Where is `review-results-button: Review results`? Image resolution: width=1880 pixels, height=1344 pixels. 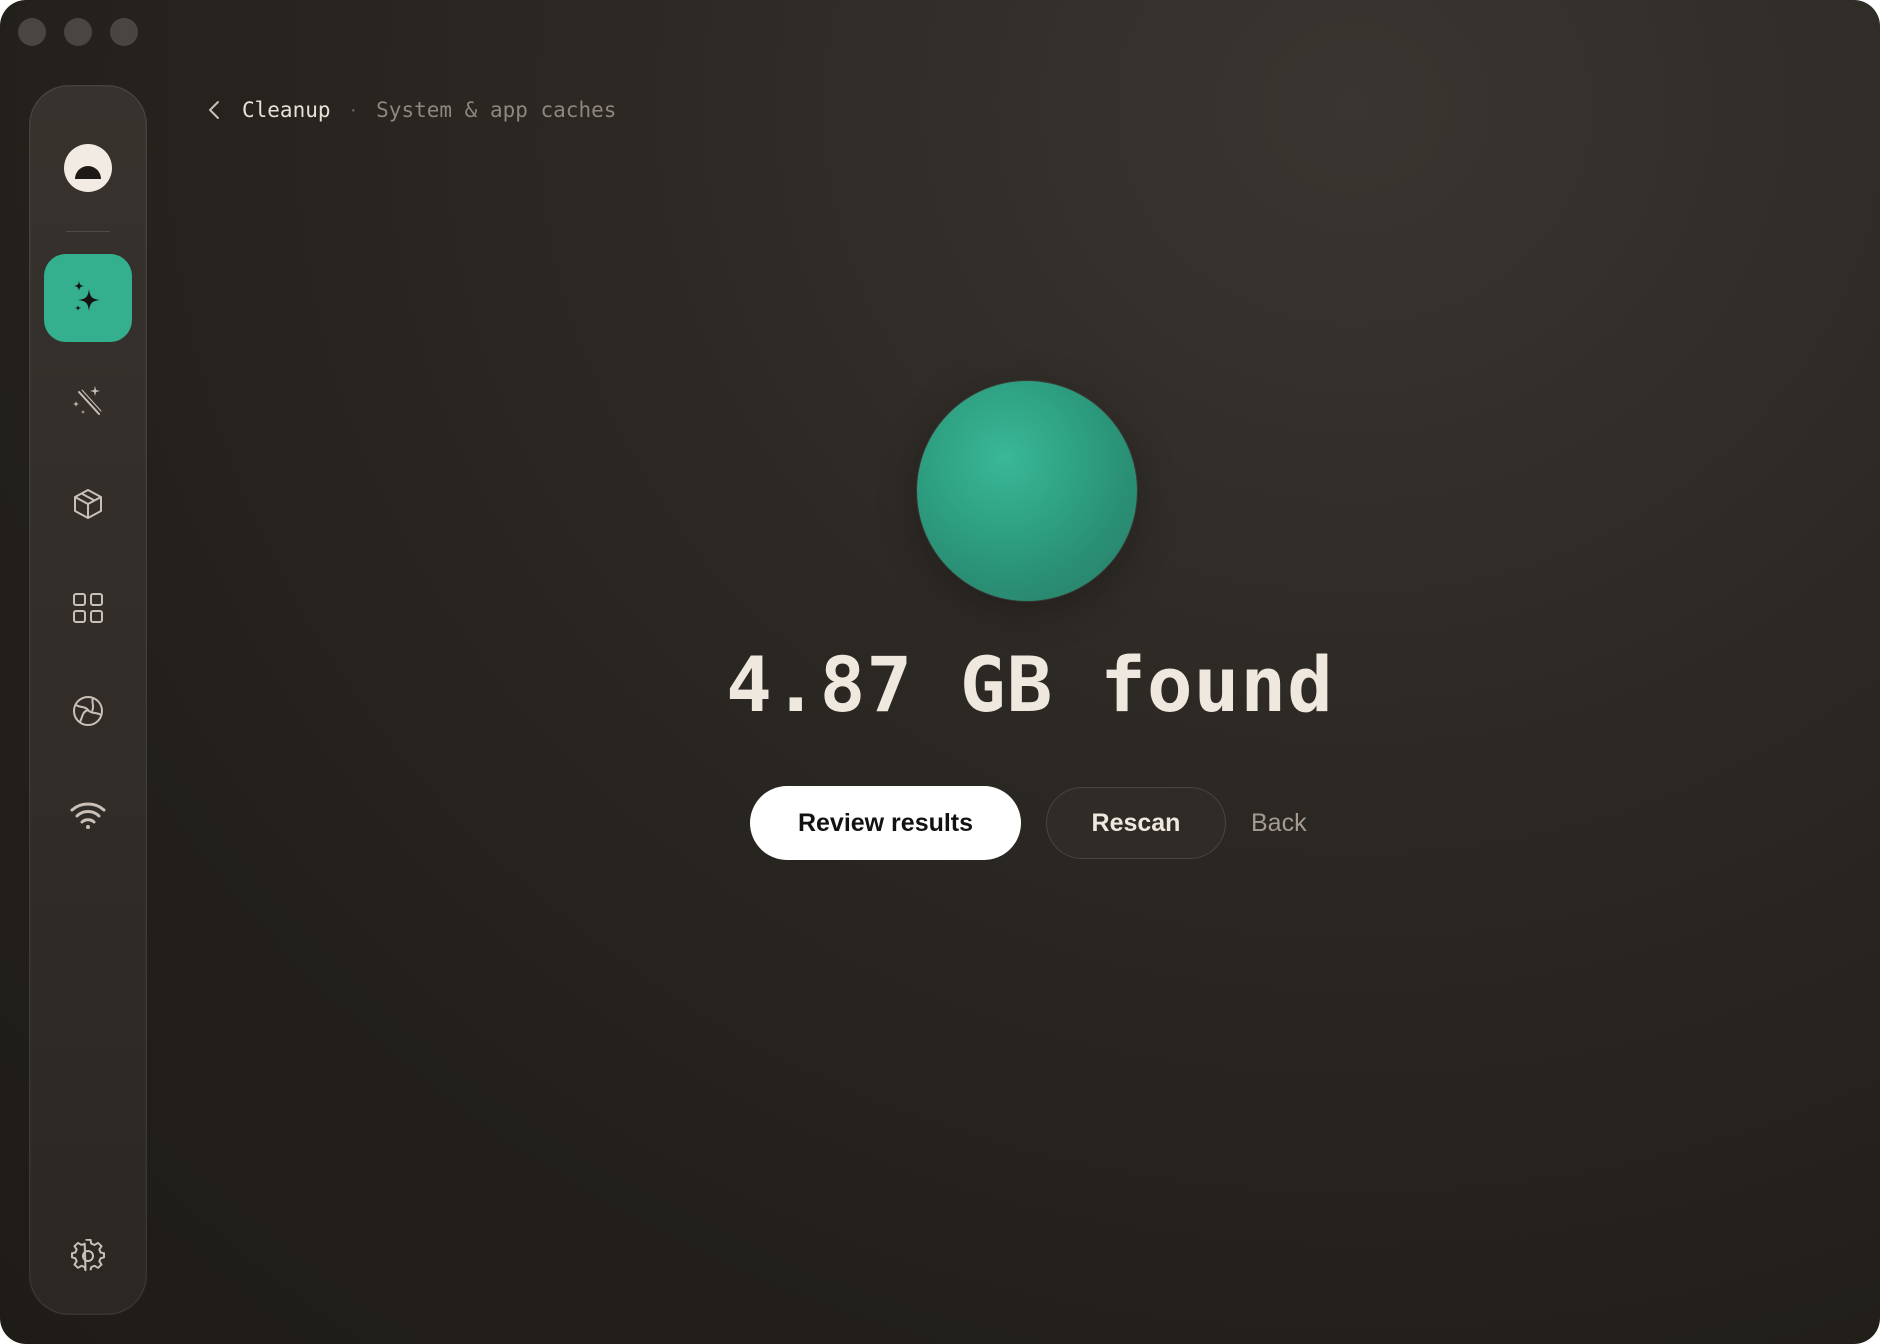
review-results-button: Review results is located at coordinates (885, 823).